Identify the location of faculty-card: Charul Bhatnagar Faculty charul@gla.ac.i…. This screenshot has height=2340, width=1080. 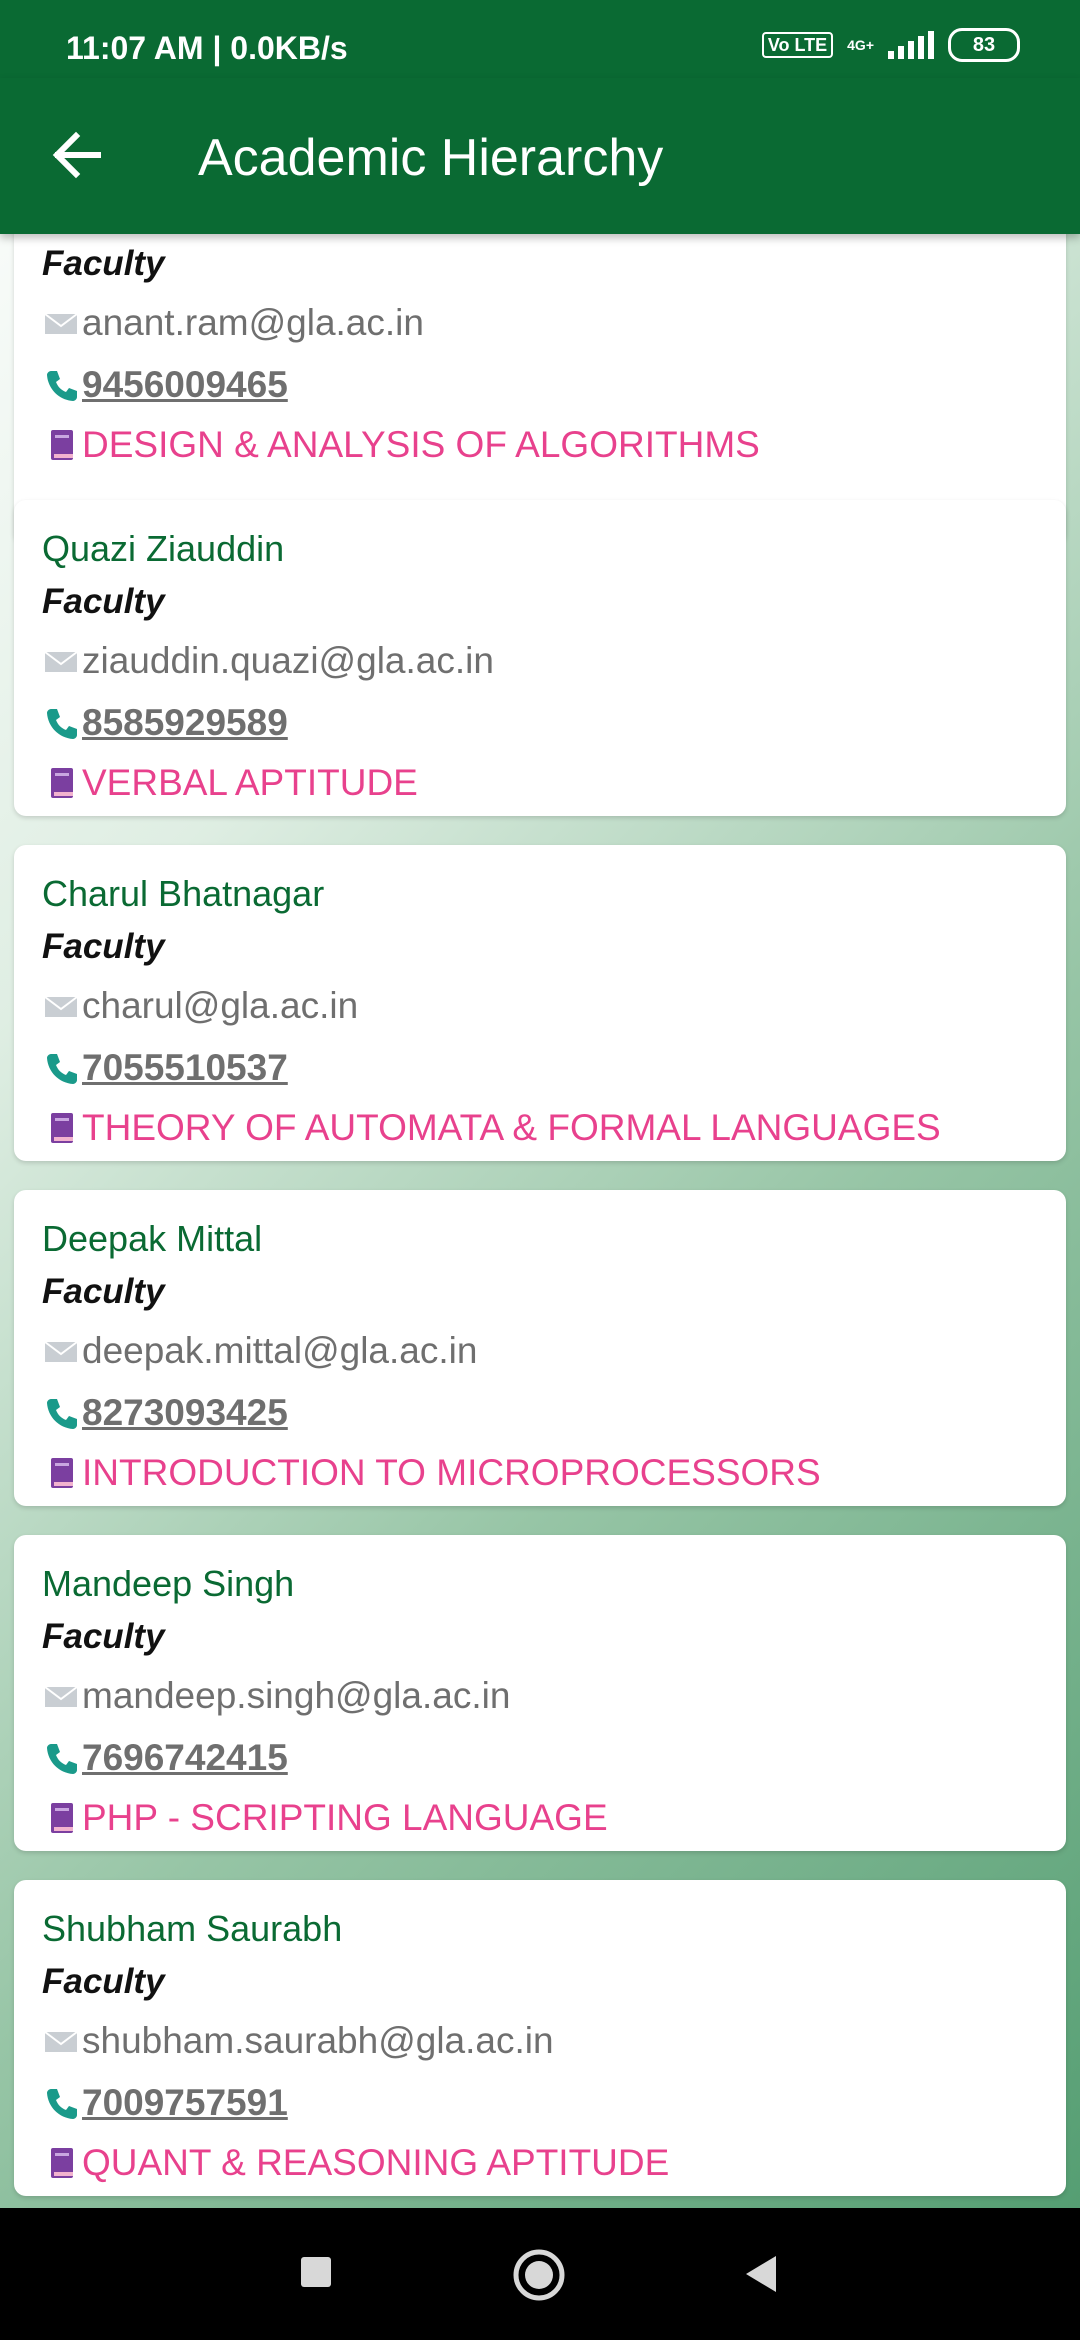
(540, 1003).